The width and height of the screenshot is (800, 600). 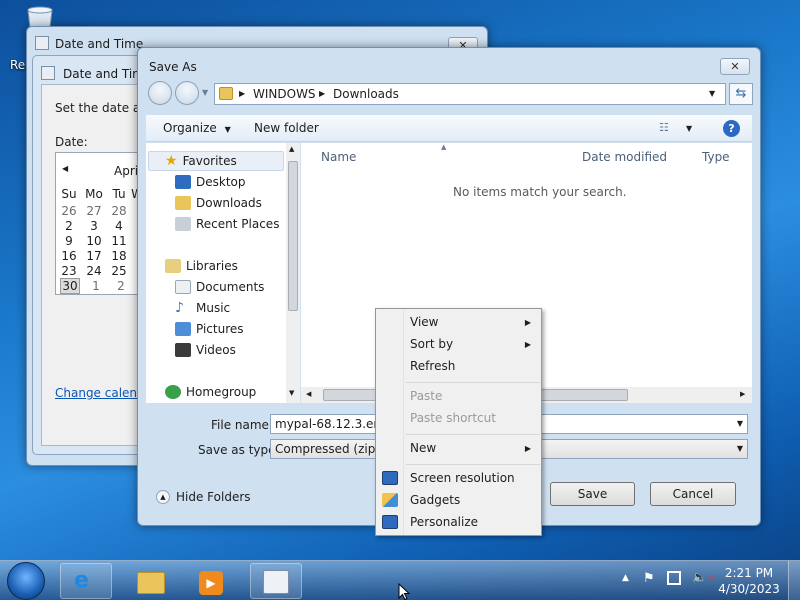 I want to click on documents-icon, so click(x=183, y=287).